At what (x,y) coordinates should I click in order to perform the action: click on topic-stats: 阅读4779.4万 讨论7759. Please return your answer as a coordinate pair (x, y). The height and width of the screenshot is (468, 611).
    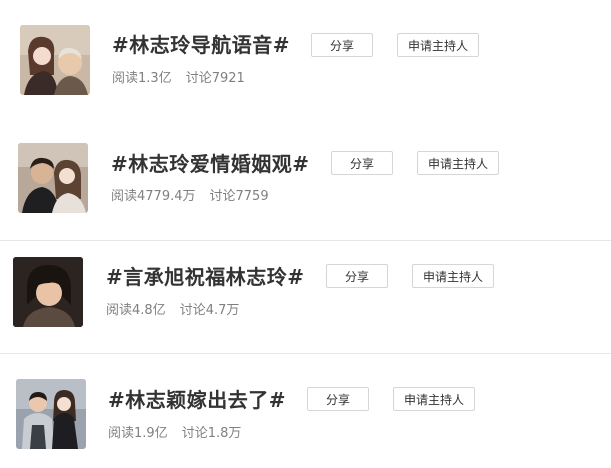
    Looking at the image, I should click on (190, 197).